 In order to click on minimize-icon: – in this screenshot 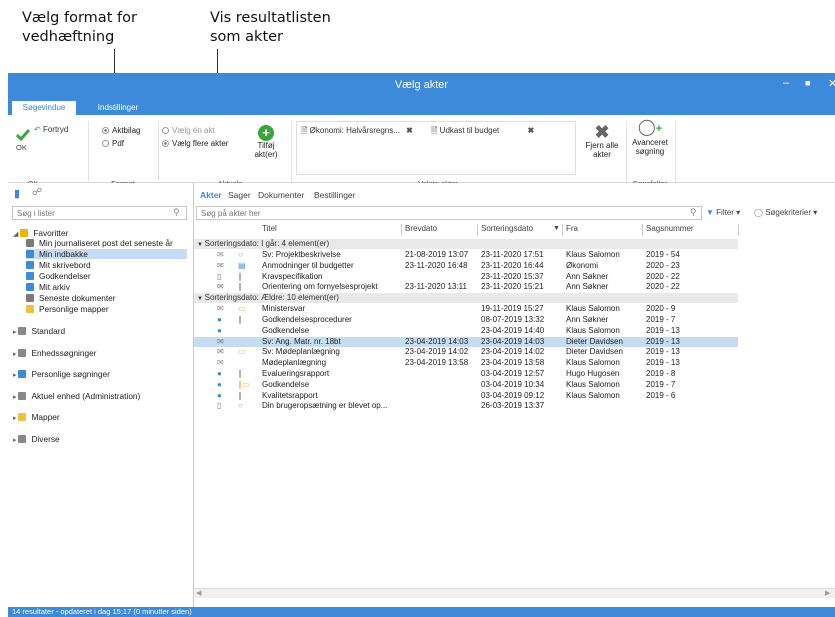, I will do `click(786, 83)`.